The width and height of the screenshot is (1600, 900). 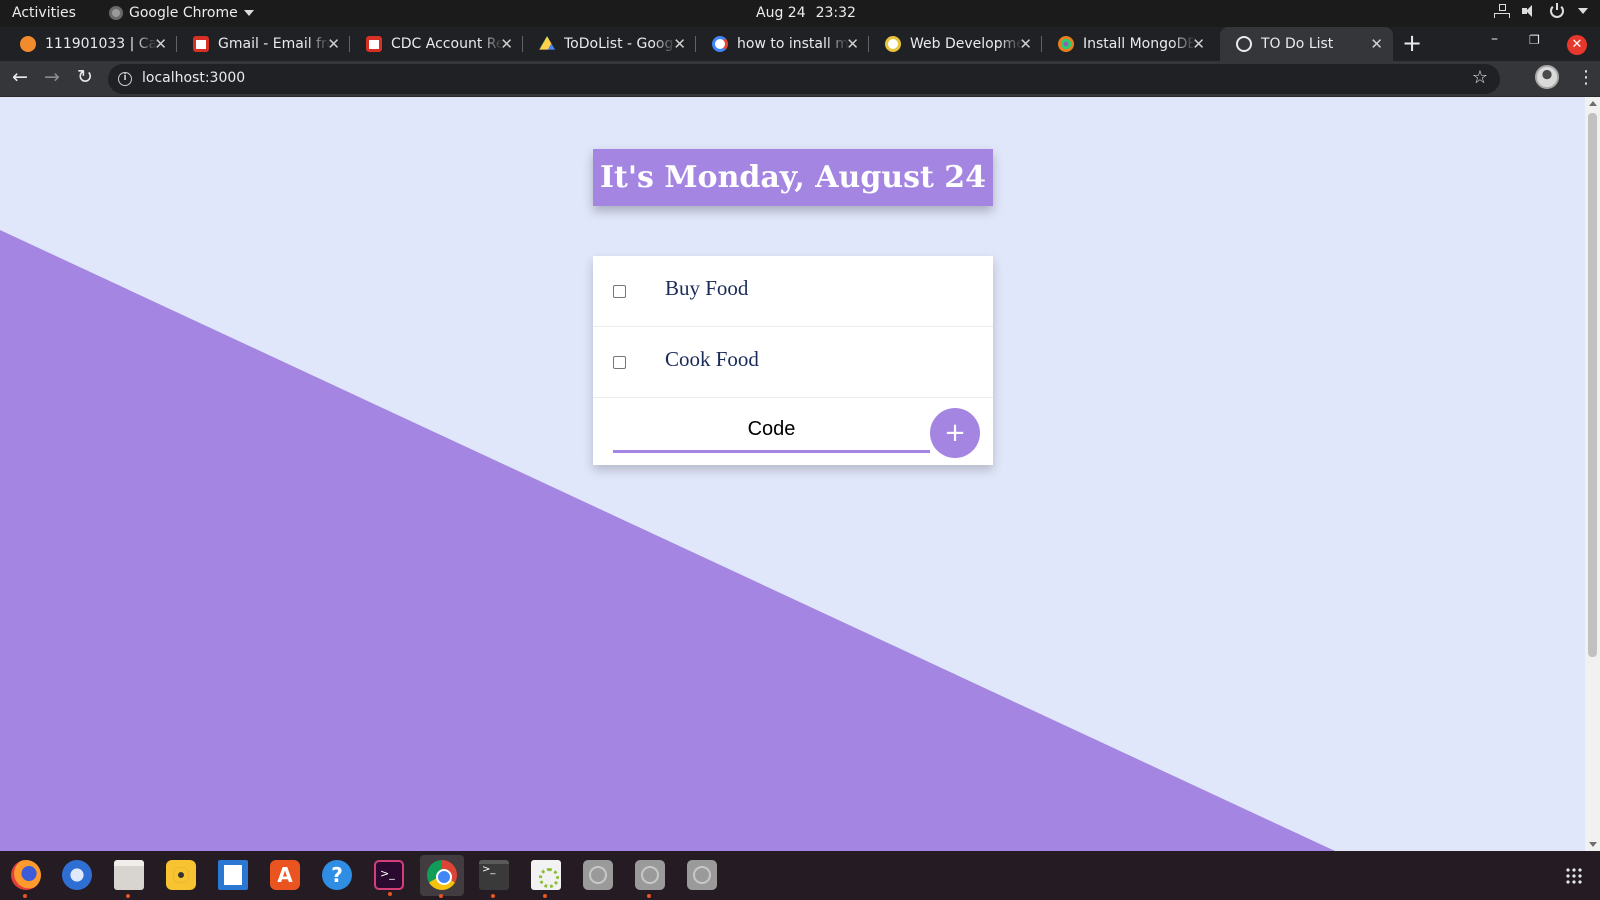 I want to click on libreoffice-writer-icon, so click(x=233, y=875).